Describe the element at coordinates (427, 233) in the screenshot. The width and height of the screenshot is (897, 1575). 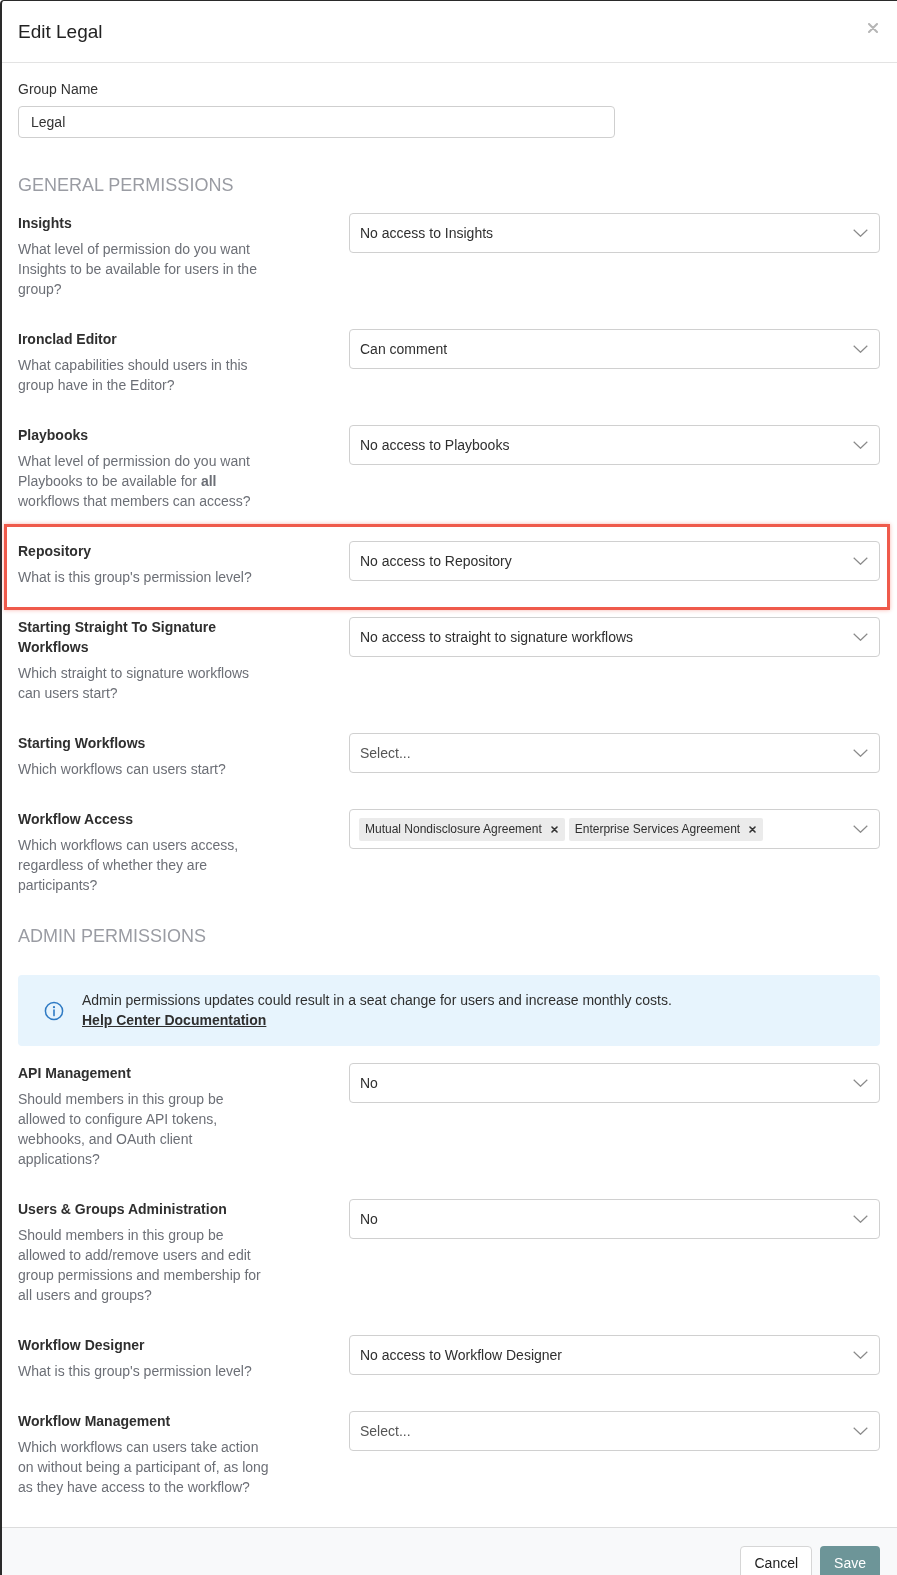
I see `select-value: No access to Insights` at that location.